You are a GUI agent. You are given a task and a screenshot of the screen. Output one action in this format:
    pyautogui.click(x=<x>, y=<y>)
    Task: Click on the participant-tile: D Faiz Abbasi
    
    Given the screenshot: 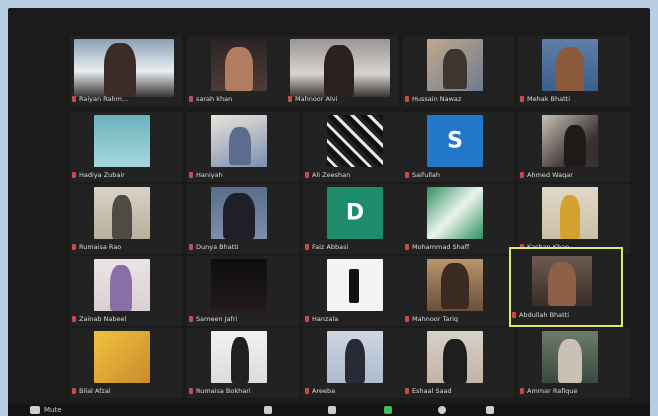 What is the action you would take?
    pyautogui.click(x=359, y=219)
    